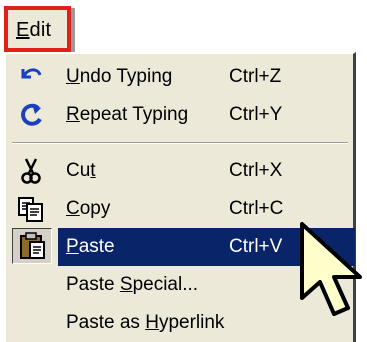 The width and height of the screenshot is (367, 342). I want to click on menu-item-label: Undo Typing, so click(119, 76).